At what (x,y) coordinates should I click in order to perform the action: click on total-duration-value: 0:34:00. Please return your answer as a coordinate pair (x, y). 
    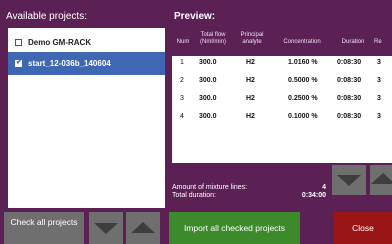
    Looking at the image, I should click on (313, 195).